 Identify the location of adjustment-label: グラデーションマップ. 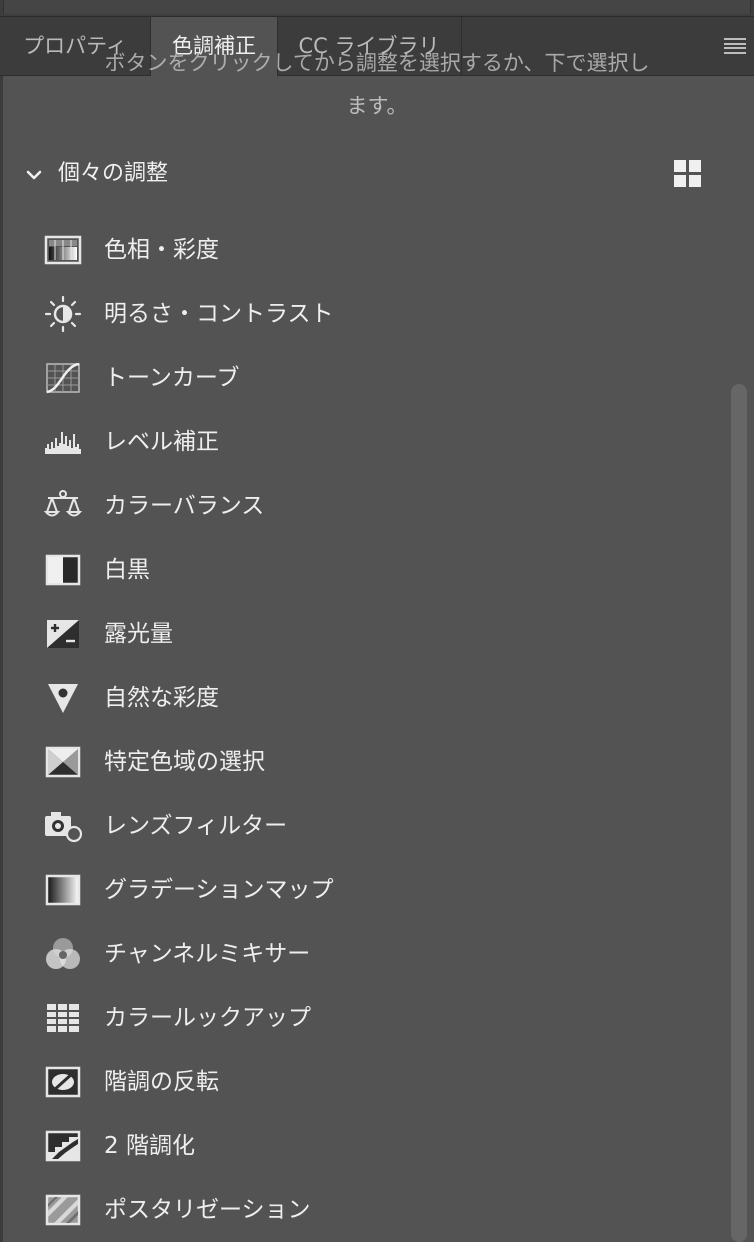
(219, 890).